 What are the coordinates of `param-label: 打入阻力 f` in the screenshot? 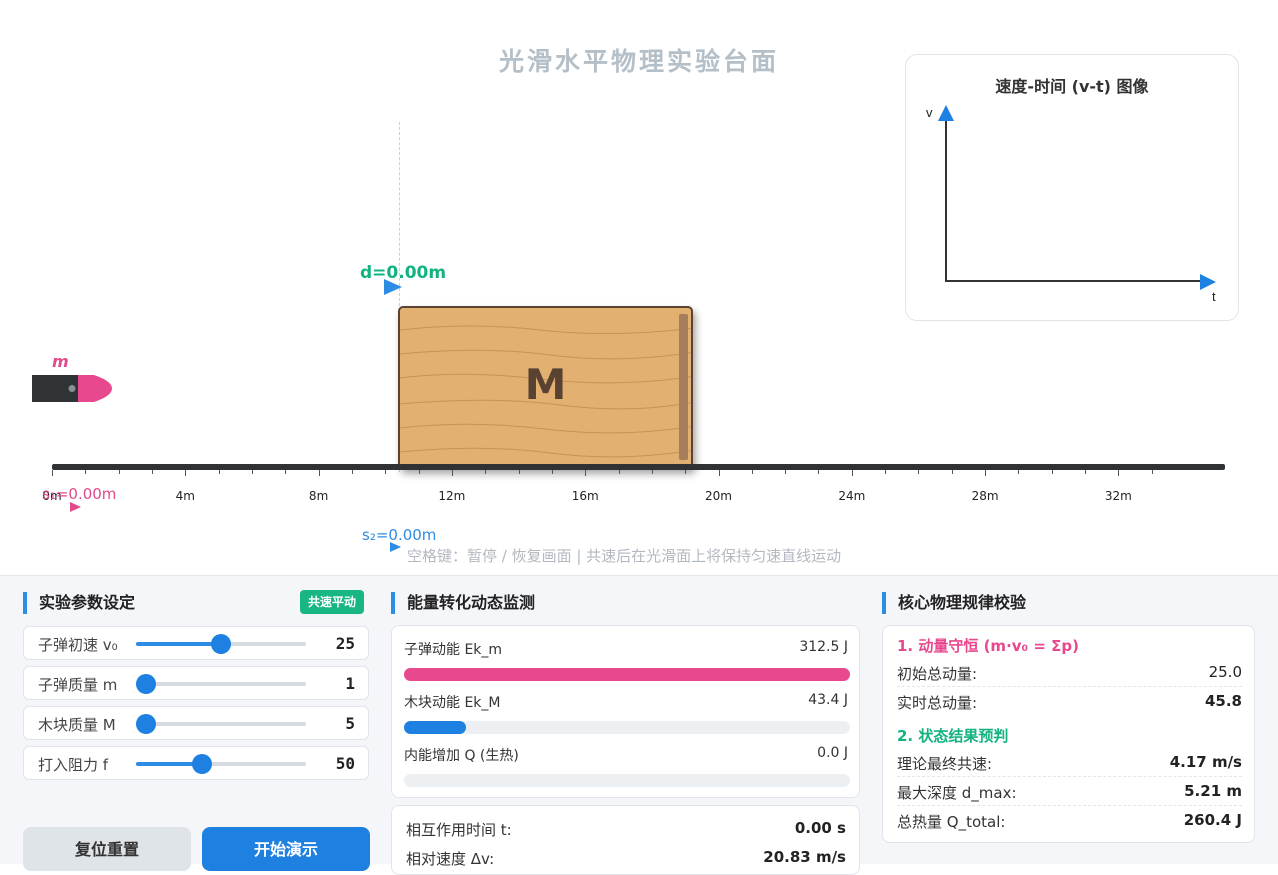 It's located at (73, 765).